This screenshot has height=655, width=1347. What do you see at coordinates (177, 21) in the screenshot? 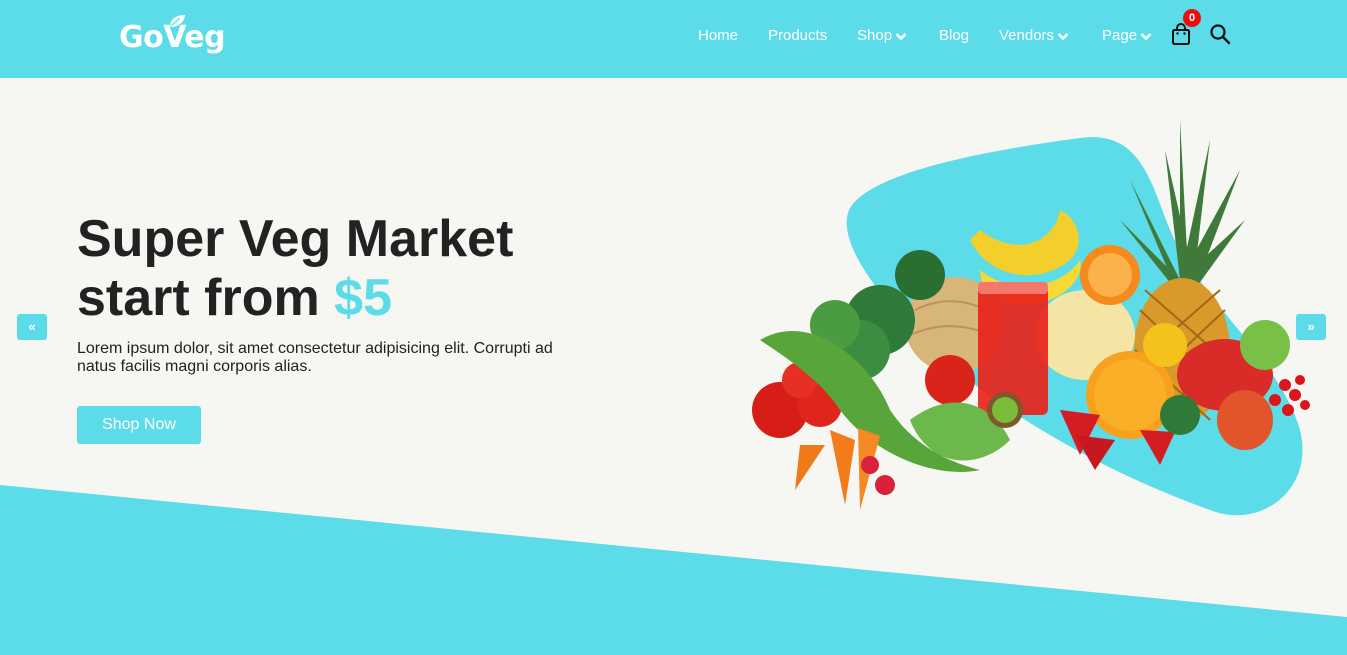
I see `leaf-icon` at bounding box center [177, 21].